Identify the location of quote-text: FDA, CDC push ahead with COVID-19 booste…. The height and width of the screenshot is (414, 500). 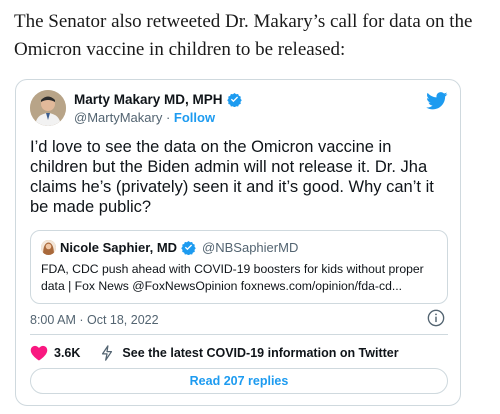
(232, 277).